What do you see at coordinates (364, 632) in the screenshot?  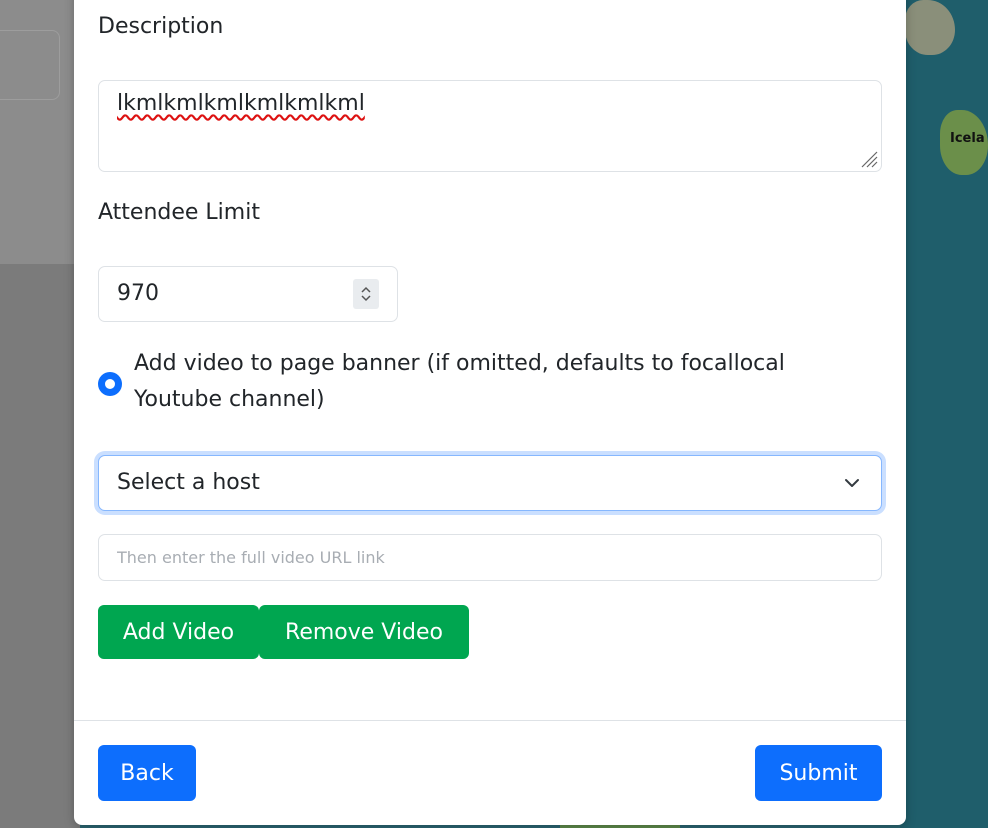 I see `remove-video-button: Remove Video` at bounding box center [364, 632].